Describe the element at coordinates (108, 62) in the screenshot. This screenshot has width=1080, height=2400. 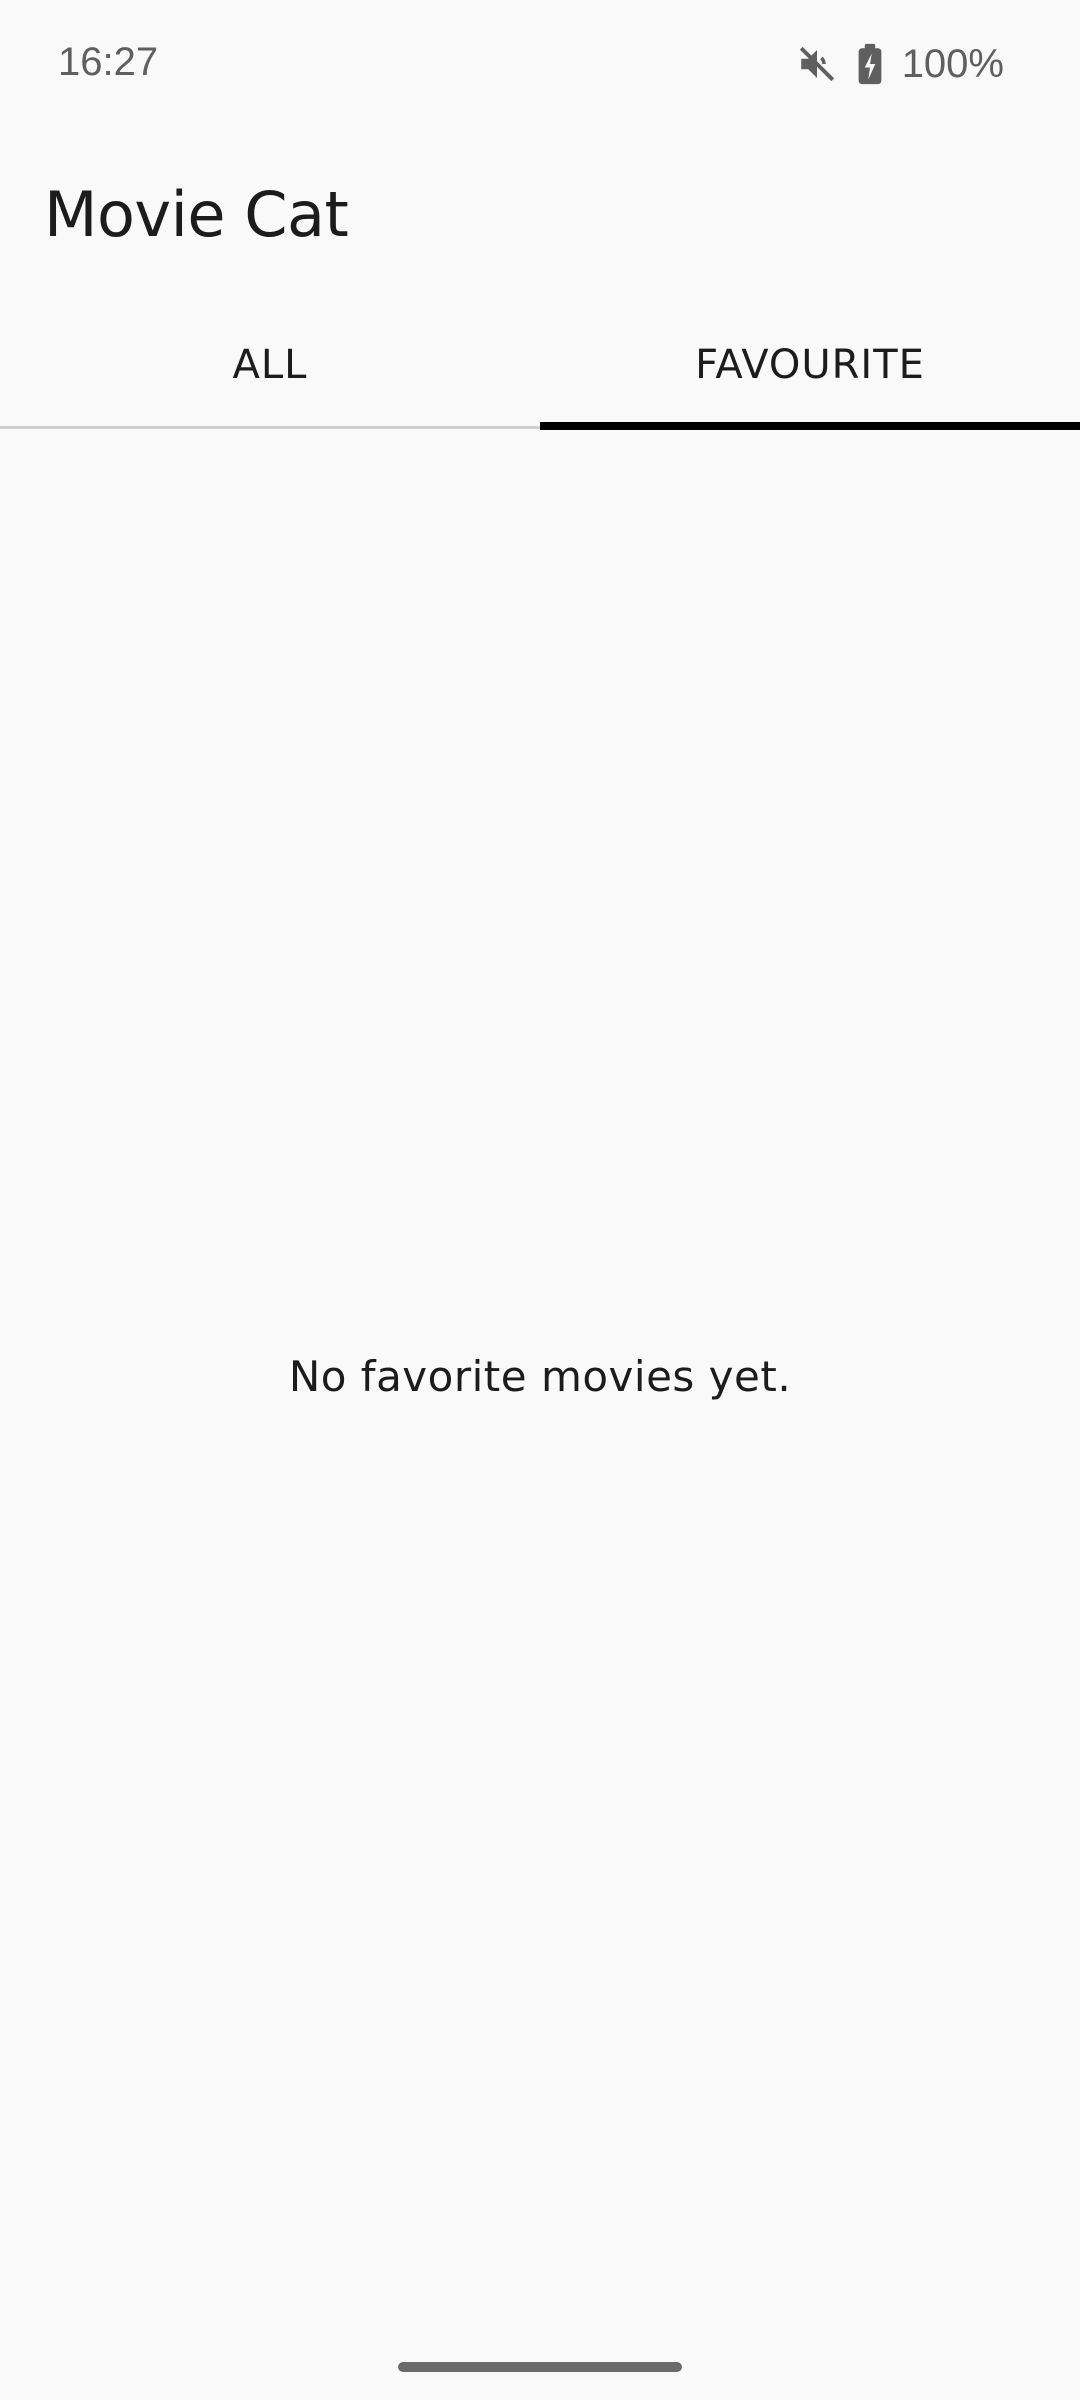
I see `status-time: 16:27` at that location.